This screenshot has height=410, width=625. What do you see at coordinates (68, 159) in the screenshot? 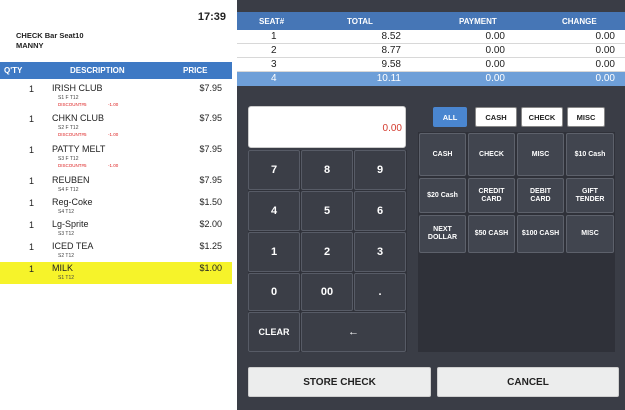
I see `item-seat-info: S3 F T12` at bounding box center [68, 159].